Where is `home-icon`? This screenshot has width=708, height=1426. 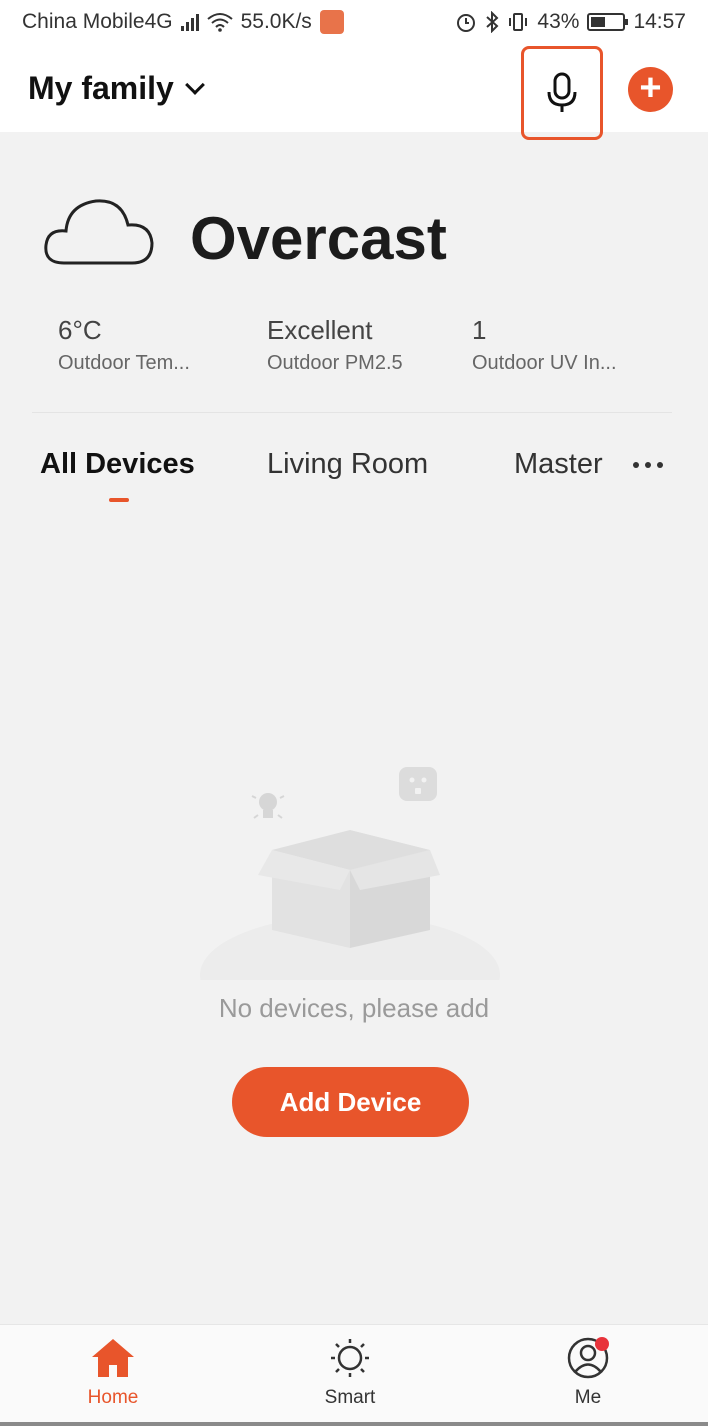
home-icon is located at coordinates (113, 1358).